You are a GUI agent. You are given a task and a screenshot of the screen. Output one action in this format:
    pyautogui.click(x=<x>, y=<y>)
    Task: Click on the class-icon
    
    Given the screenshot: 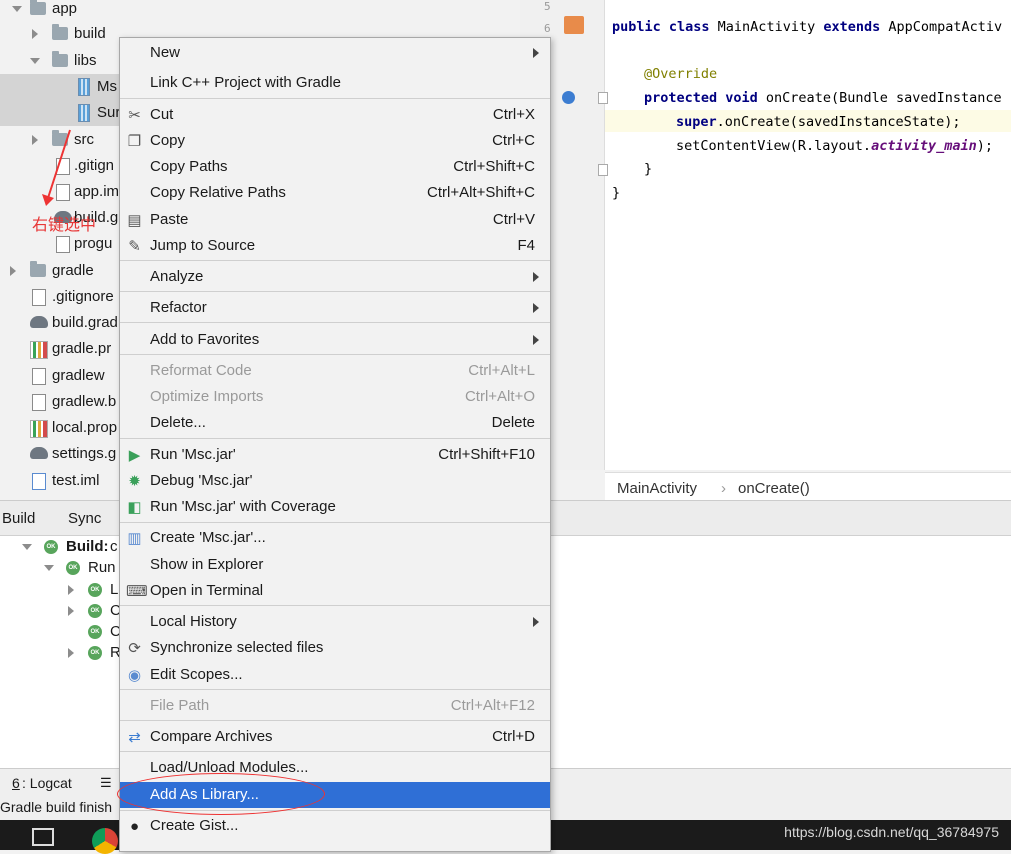 What is the action you would take?
    pyautogui.click(x=574, y=25)
    